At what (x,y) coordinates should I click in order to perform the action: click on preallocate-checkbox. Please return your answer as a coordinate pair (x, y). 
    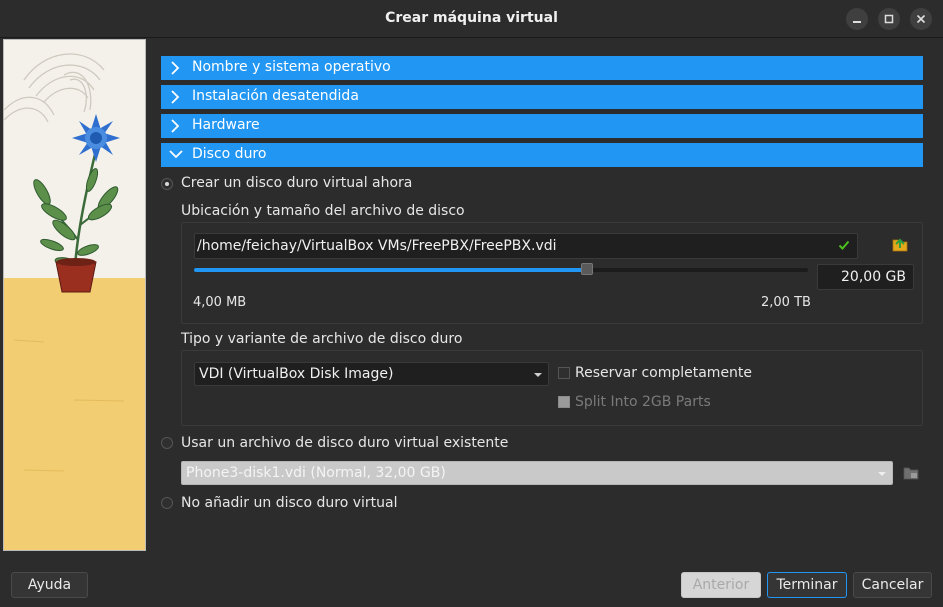
    Looking at the image, I should click on (564, 373).